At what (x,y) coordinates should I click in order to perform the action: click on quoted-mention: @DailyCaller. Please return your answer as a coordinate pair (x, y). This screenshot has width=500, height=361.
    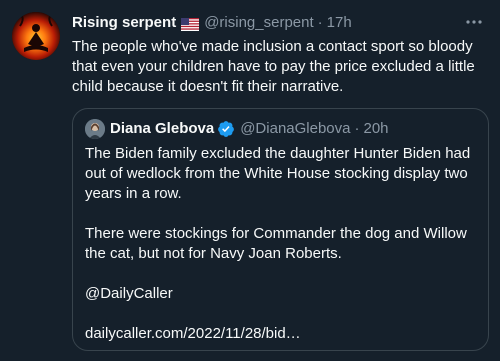
    Looking at the image, I should click on (281, 294).